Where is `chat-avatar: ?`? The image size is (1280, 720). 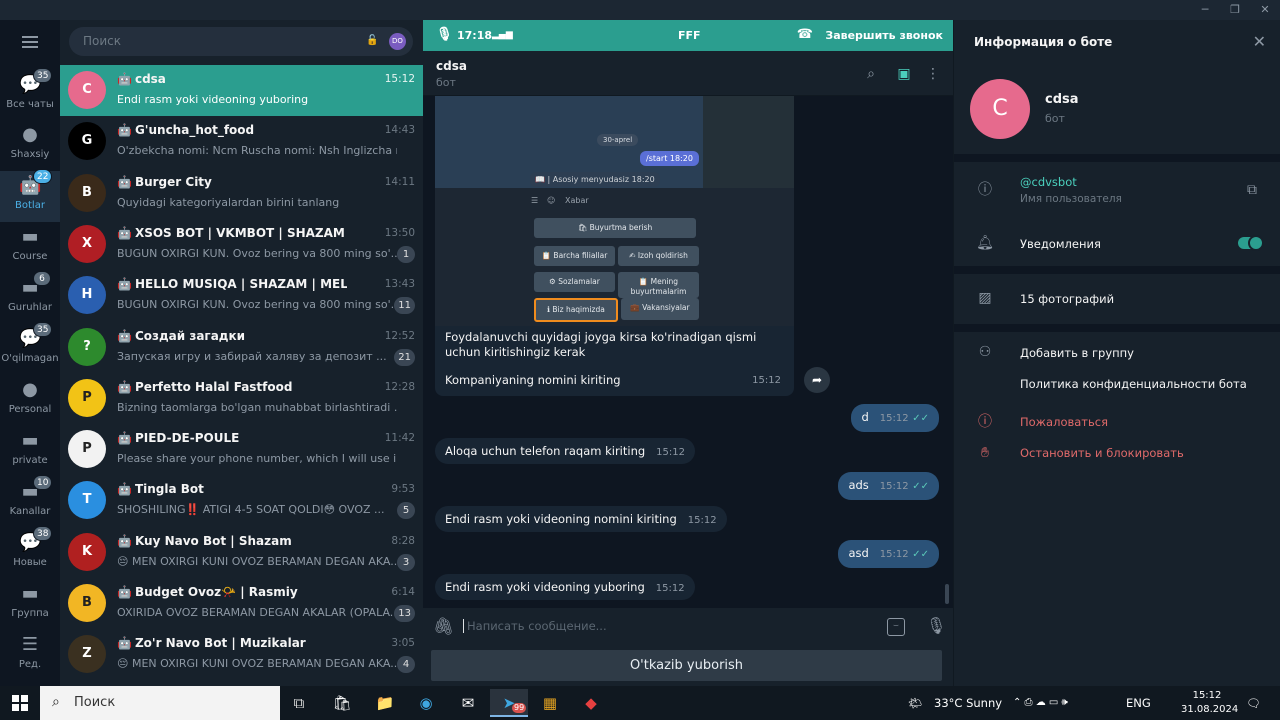 chat-avatar: ? is located at coordinates (87, 346).